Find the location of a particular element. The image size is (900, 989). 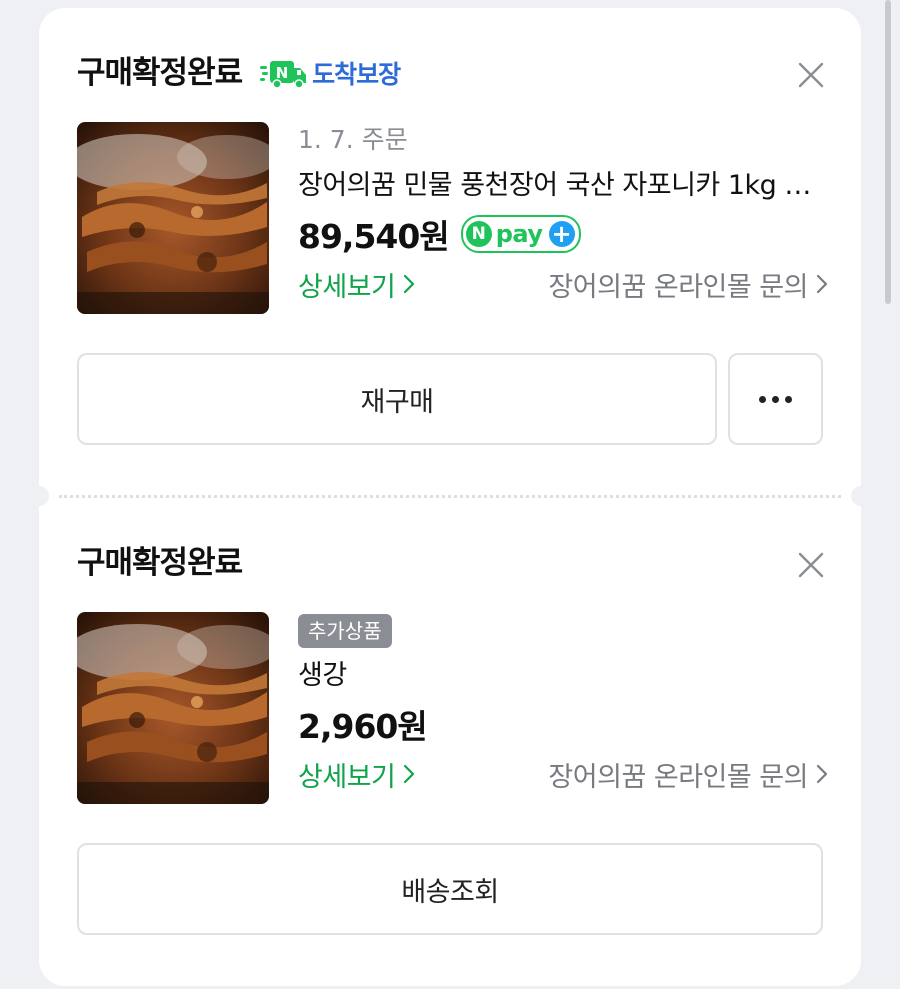

rebuy-button: 재구매 is located at coordinates (397, 399).